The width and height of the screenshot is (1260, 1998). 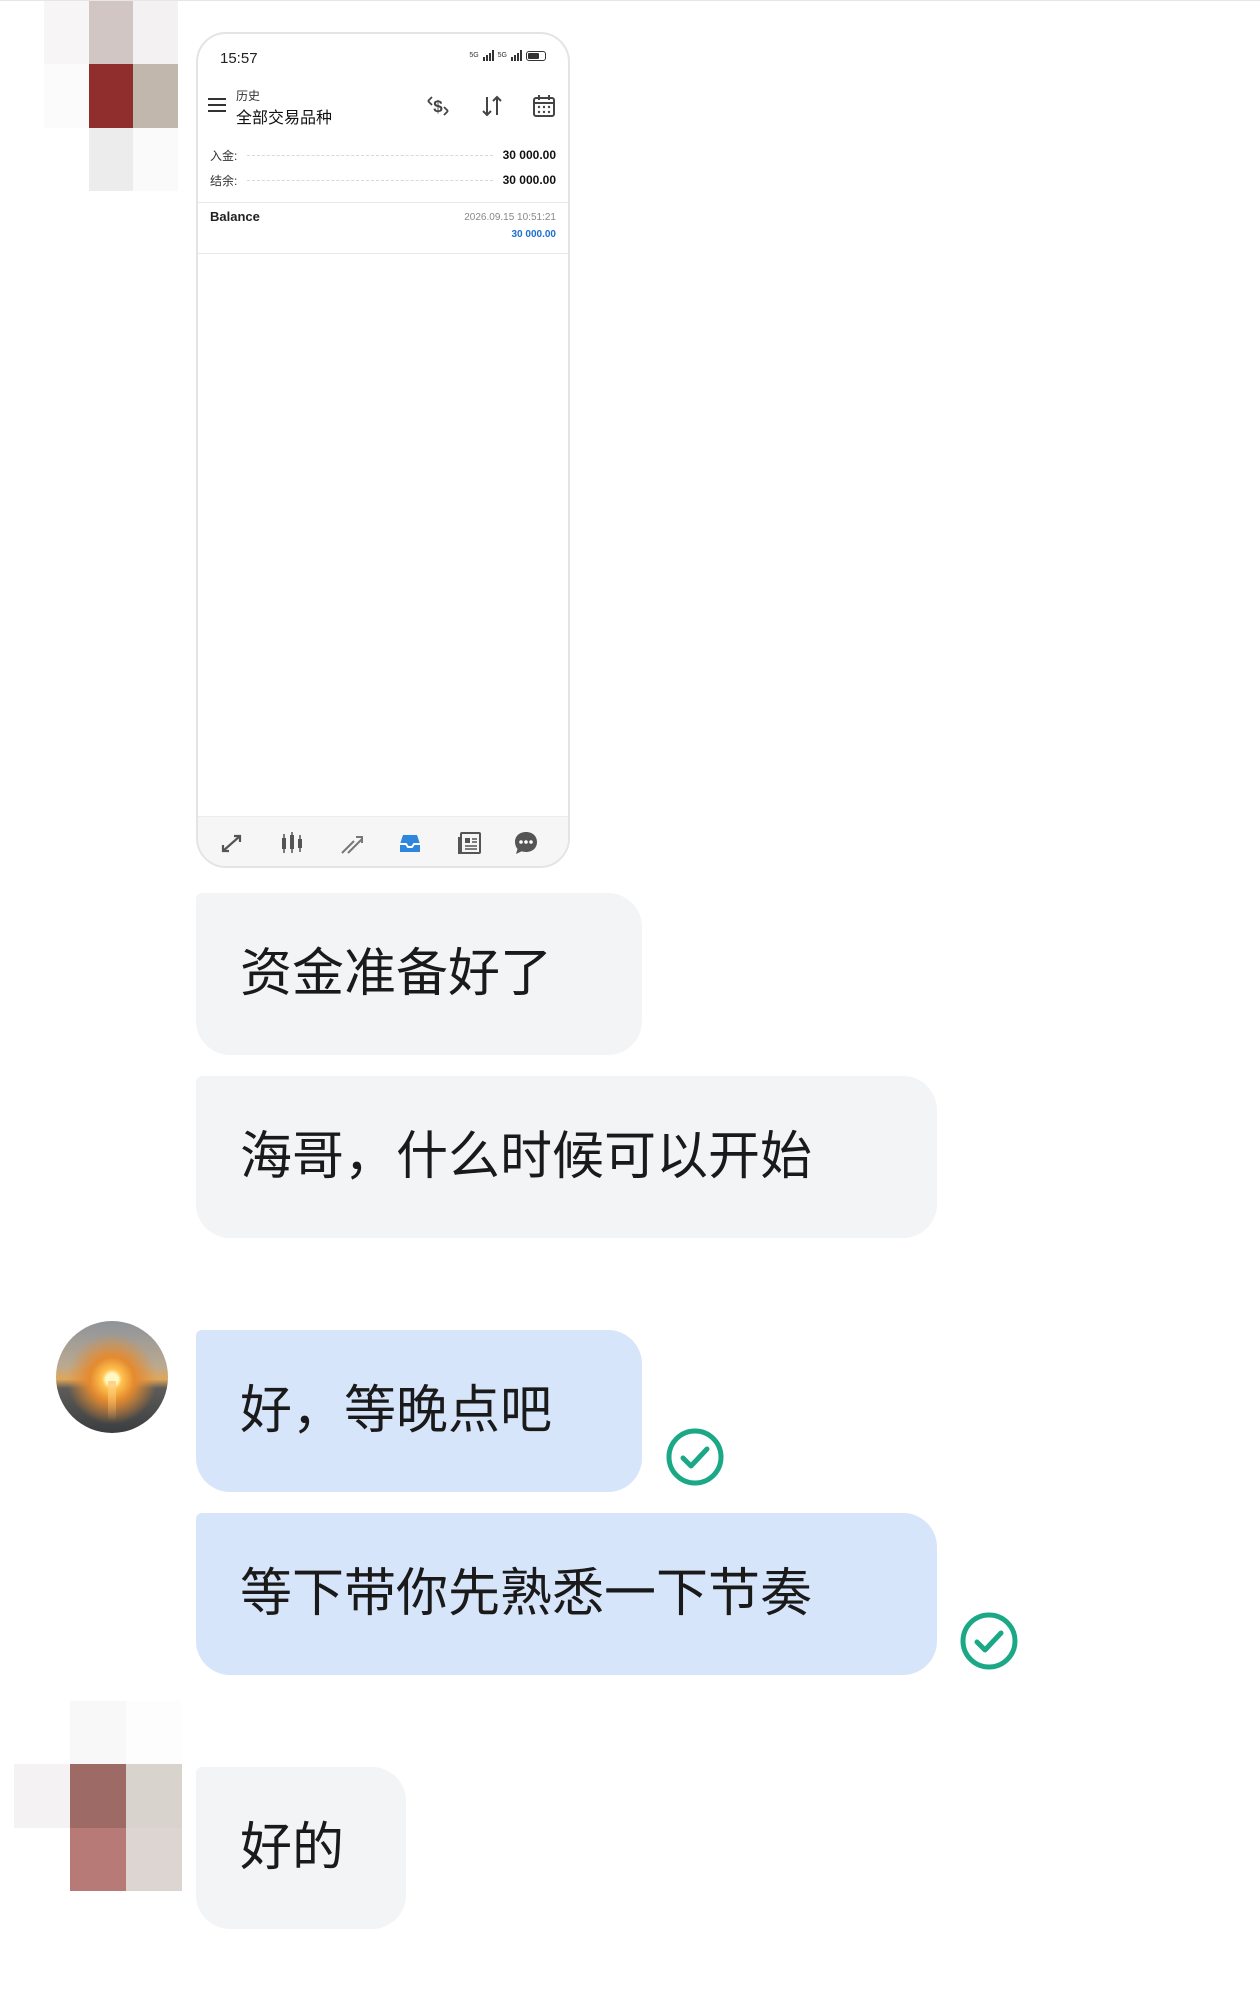 What do you see at coordinates (231, 843) in the screenshot?
I see `quotes-icon` at bounding box center [231, 843].